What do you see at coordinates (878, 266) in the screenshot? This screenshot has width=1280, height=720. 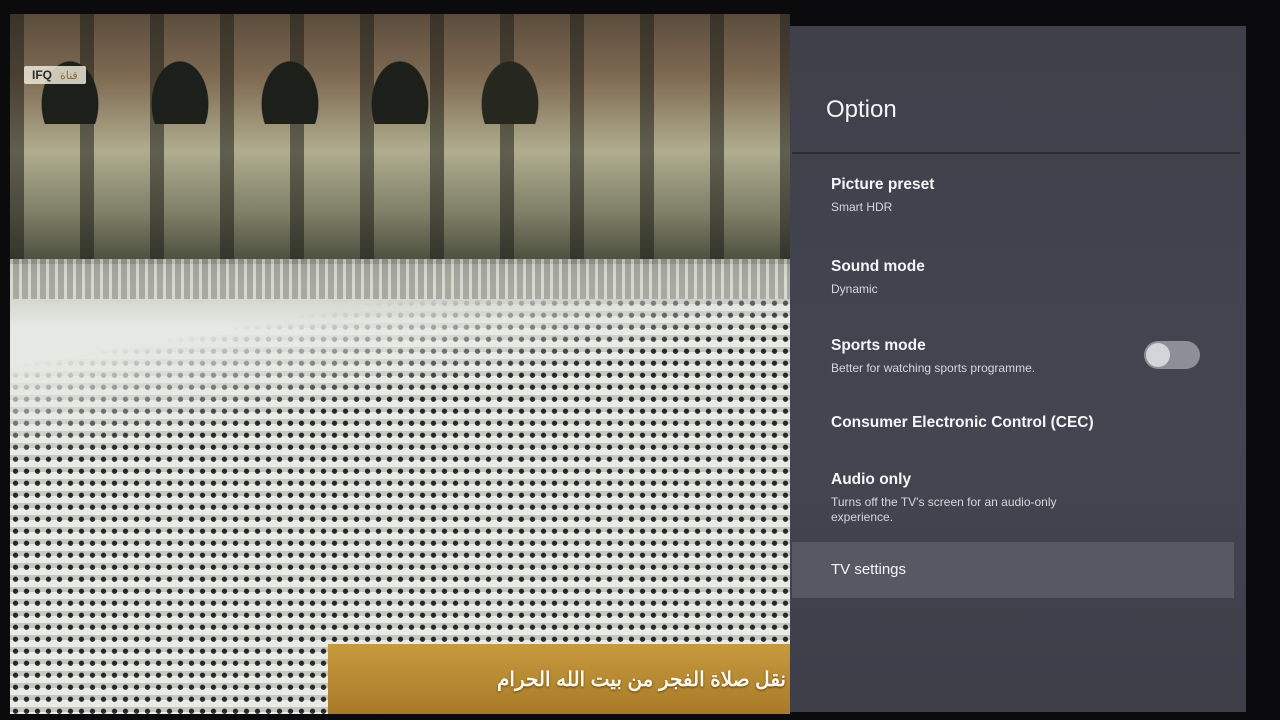 I see `menu-item-label: Sound mode` at bounding box center [878, 266].